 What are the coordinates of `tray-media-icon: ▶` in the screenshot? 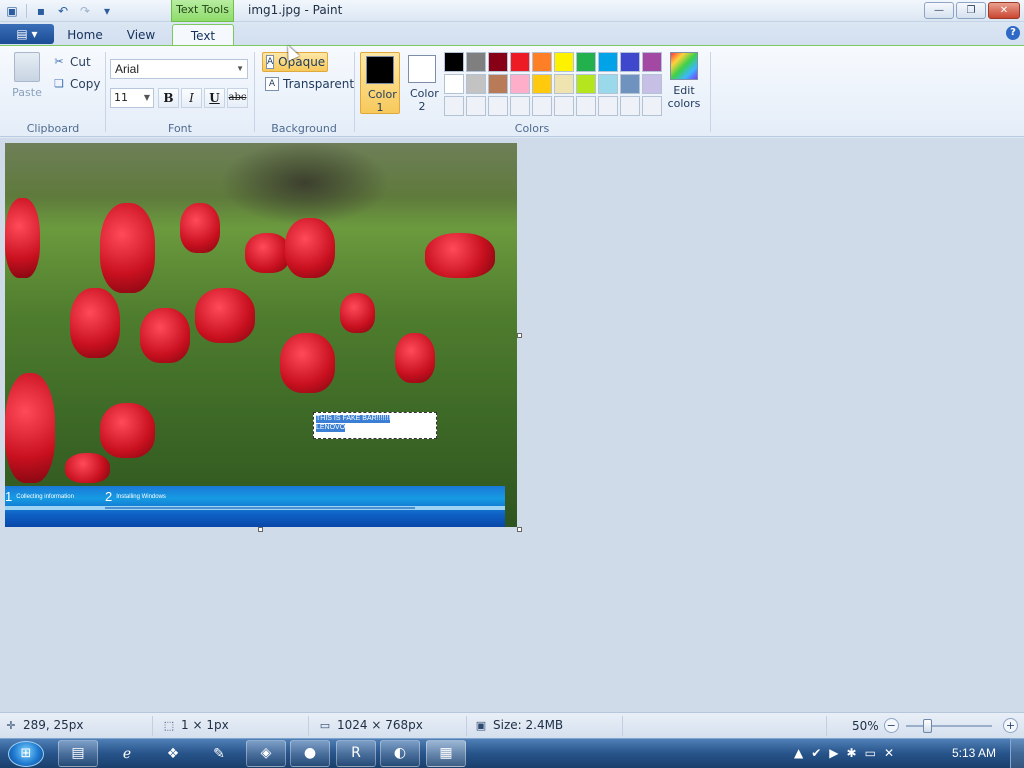 It's located at (833, 753).